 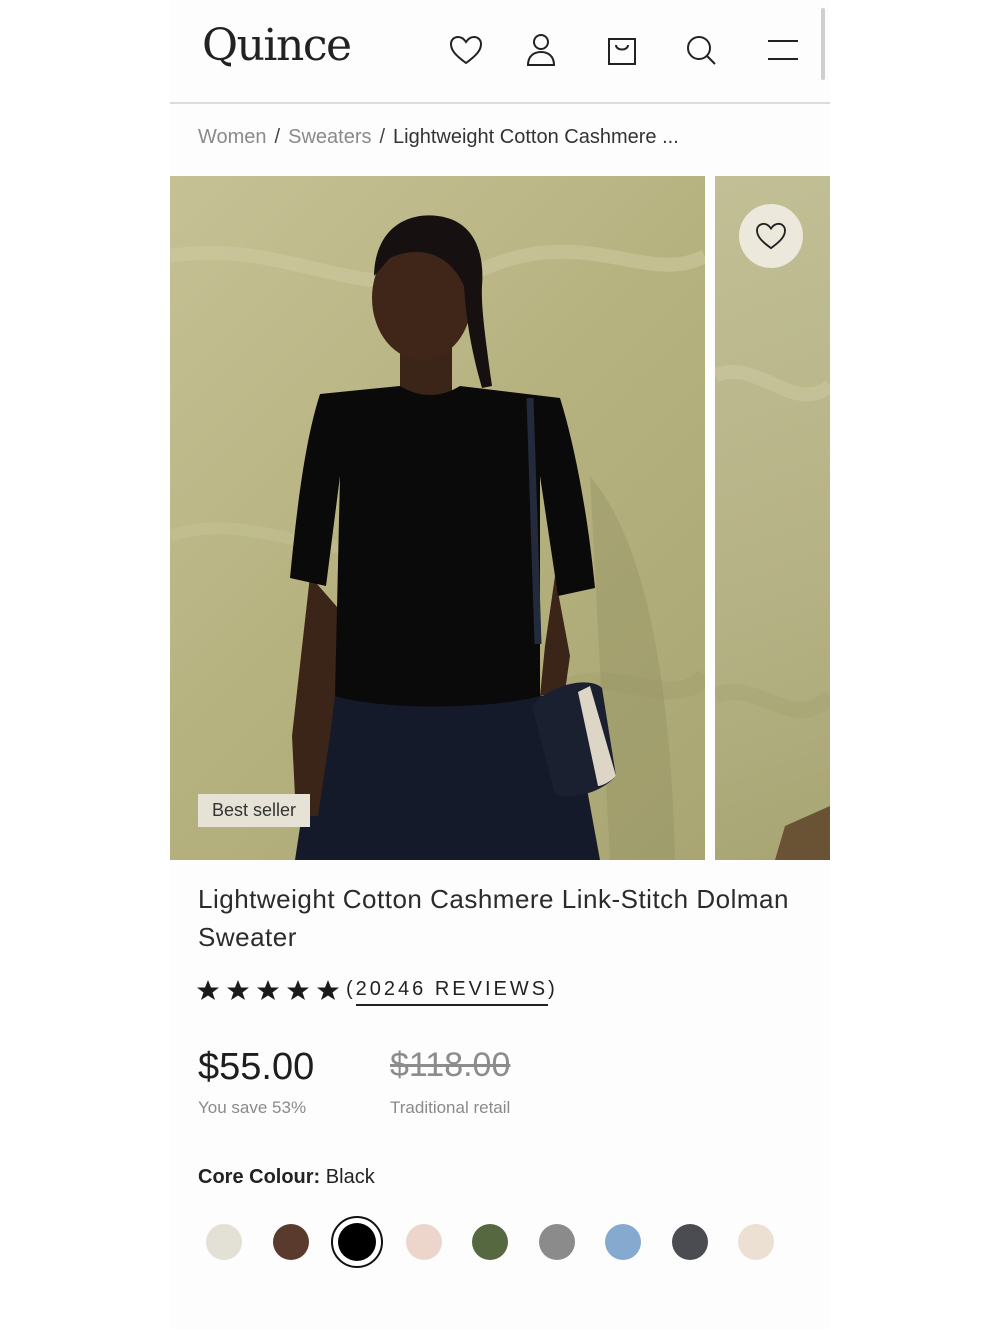 What do you see at coordinates (259, 1177) in the screenshot?
I see `colour-label: Core Colour:` at bounding box center [259, 1177].